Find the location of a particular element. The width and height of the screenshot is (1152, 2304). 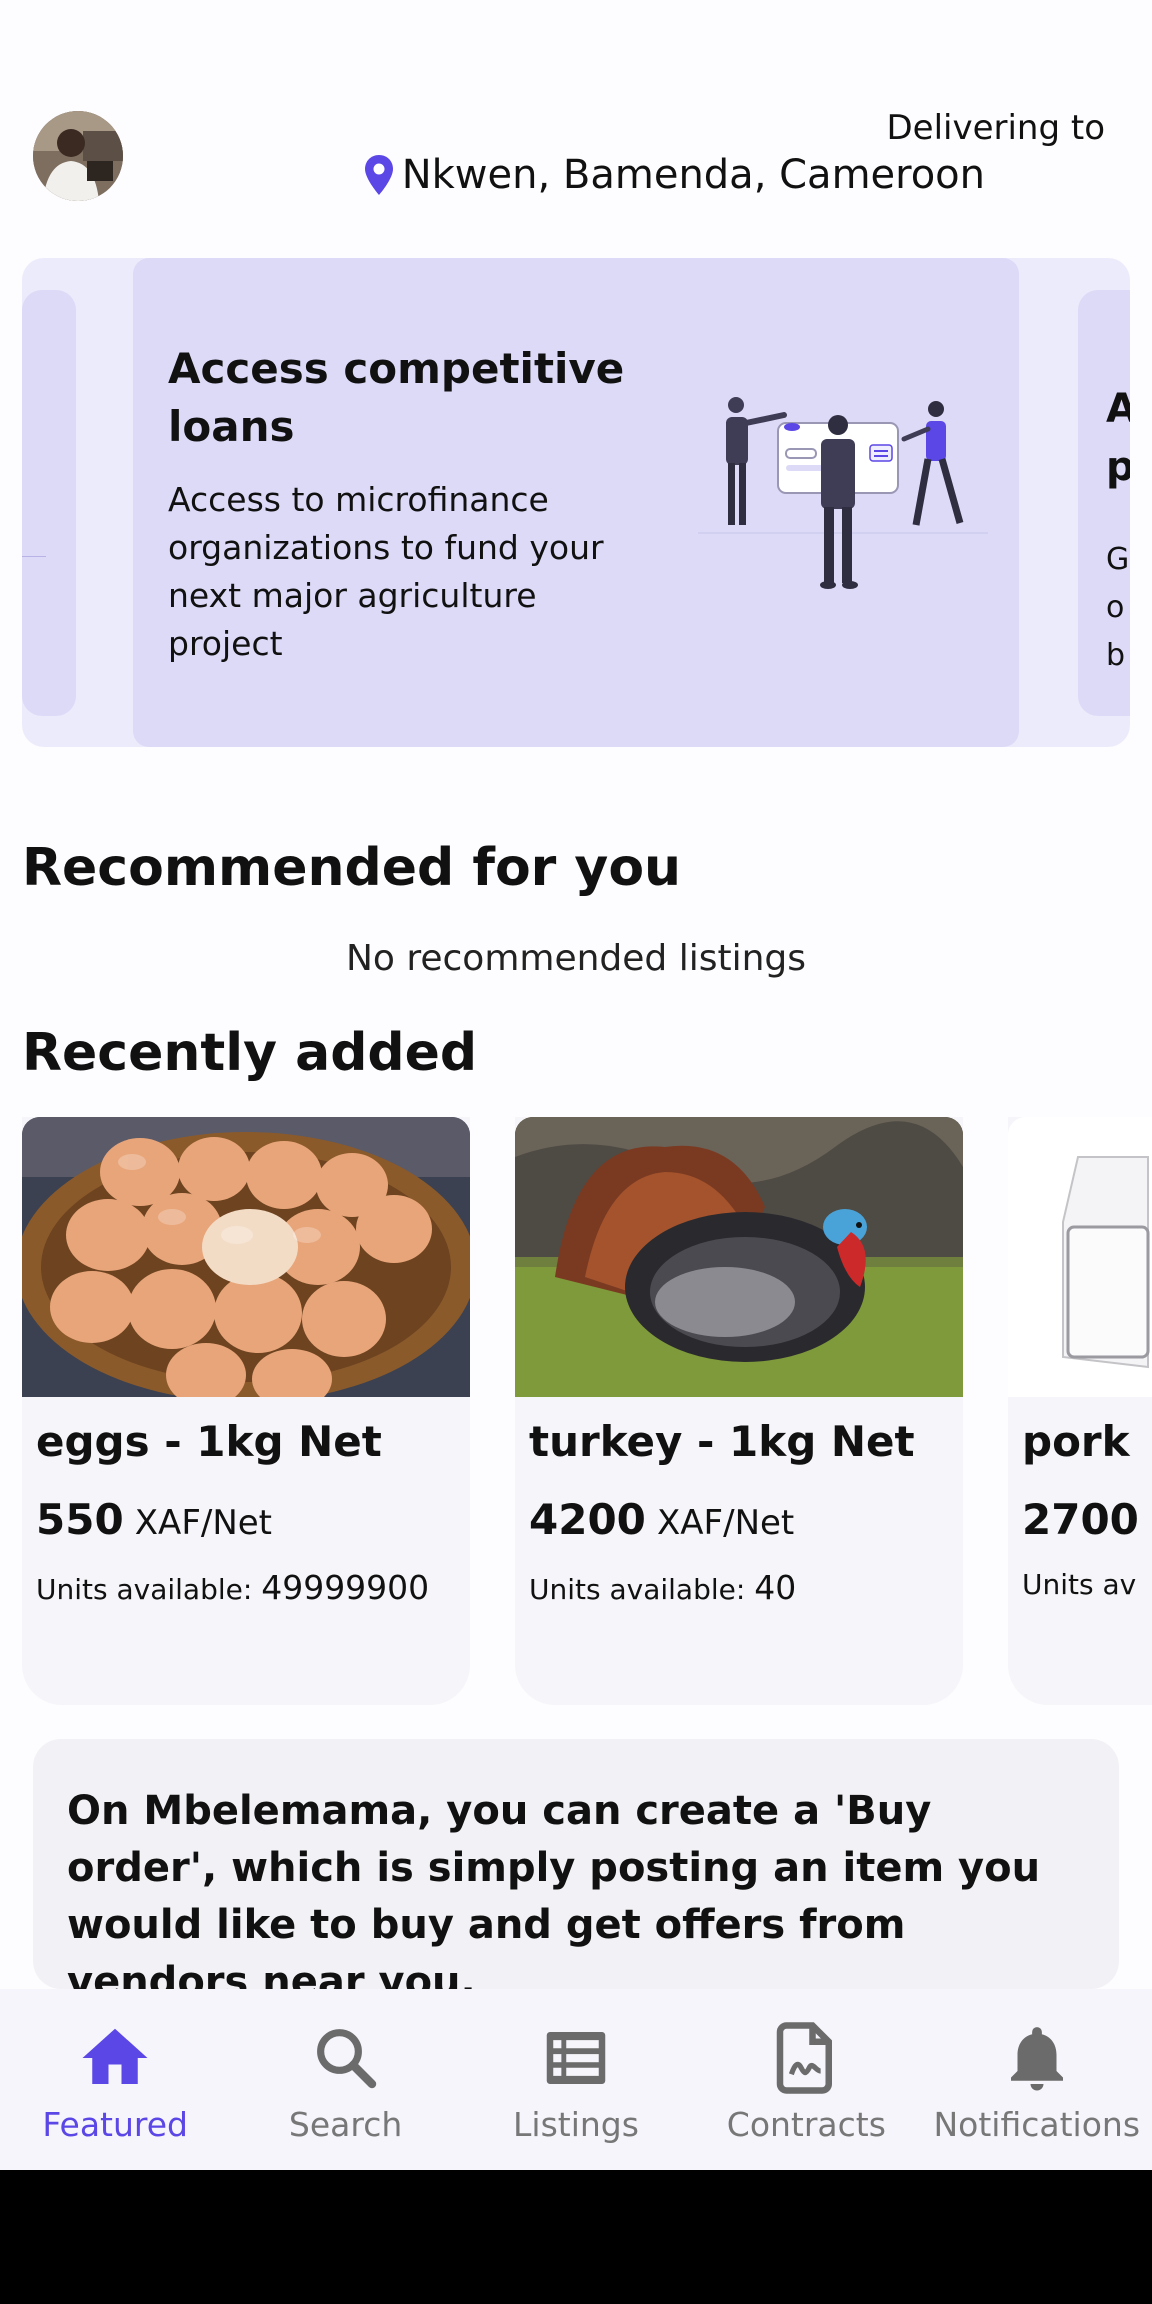

nav-featured: Featured is located at coordinates (115, 2079).